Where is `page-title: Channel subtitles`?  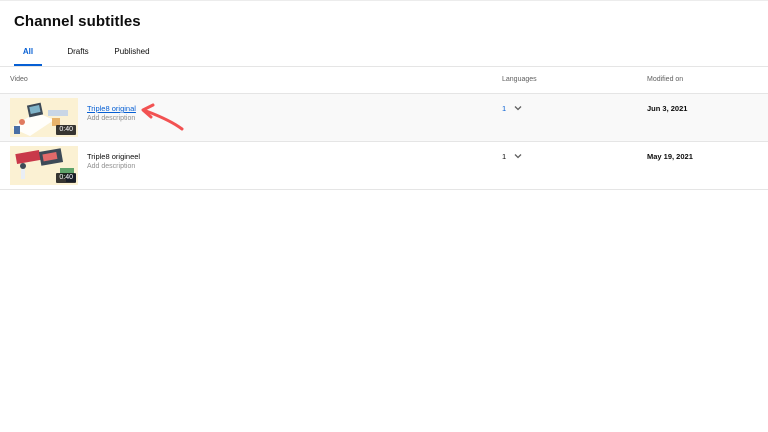
page-title: Channel subtitles is located at coordinates (77, 21).